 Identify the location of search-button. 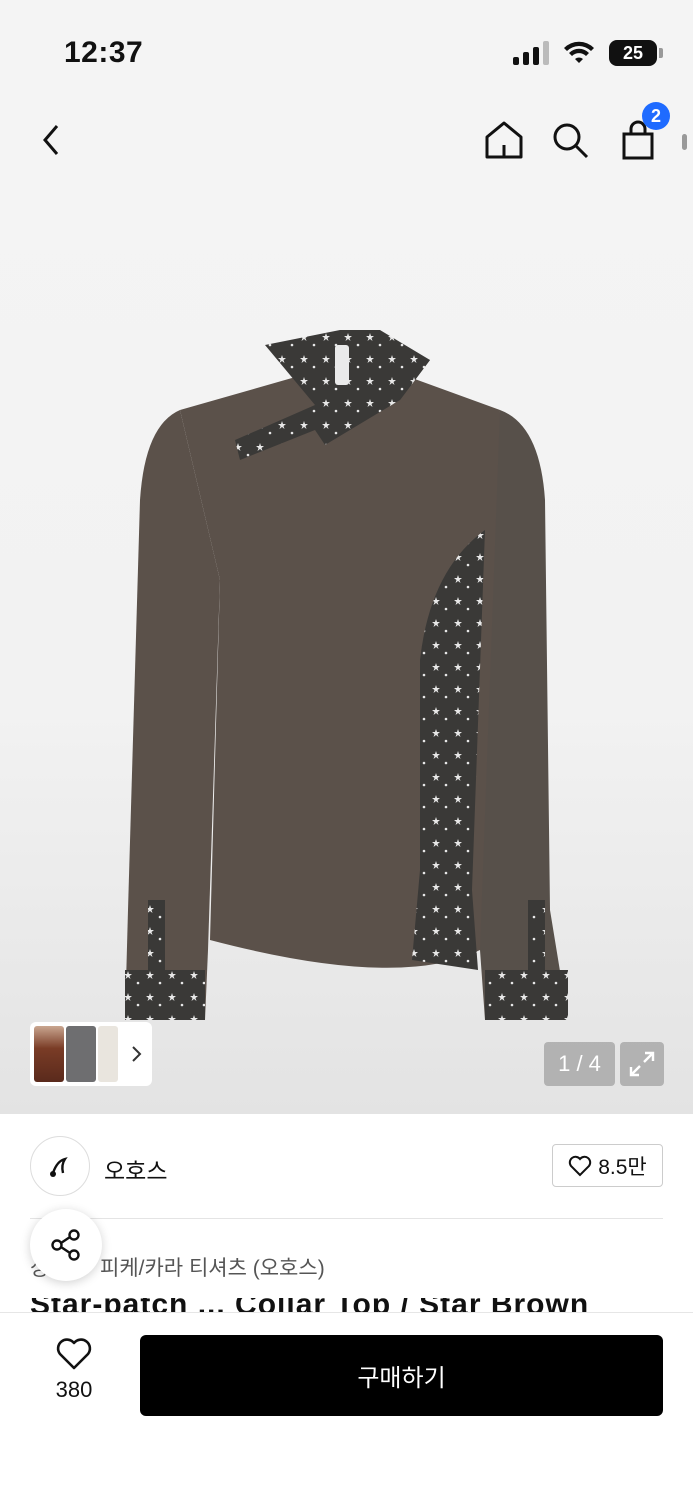
(570, 140).